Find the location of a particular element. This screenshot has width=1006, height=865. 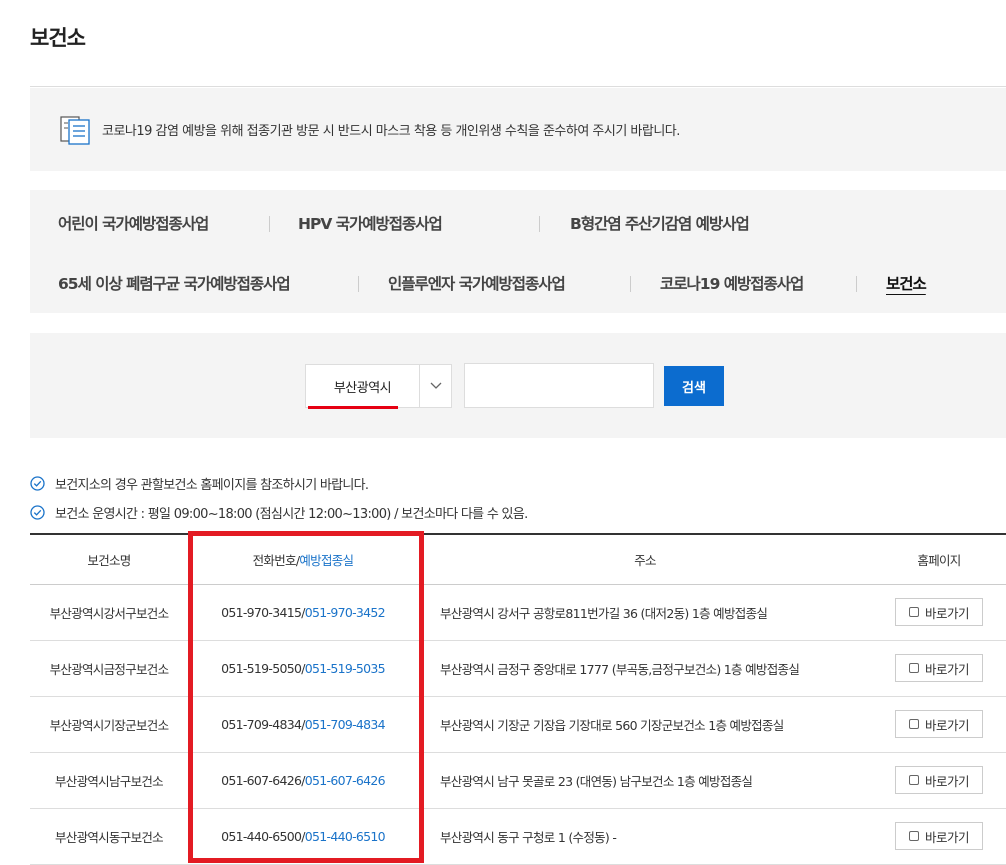

tab-child-vaccination: 어린이 국가예방접종사업 is located at coordinates (133, 223).